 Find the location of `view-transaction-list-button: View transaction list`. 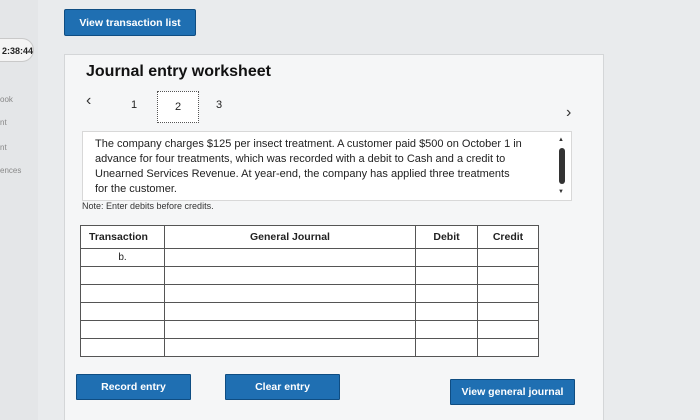

view-transaction-list-button: View transaction list is located at coordinates (130, 22).